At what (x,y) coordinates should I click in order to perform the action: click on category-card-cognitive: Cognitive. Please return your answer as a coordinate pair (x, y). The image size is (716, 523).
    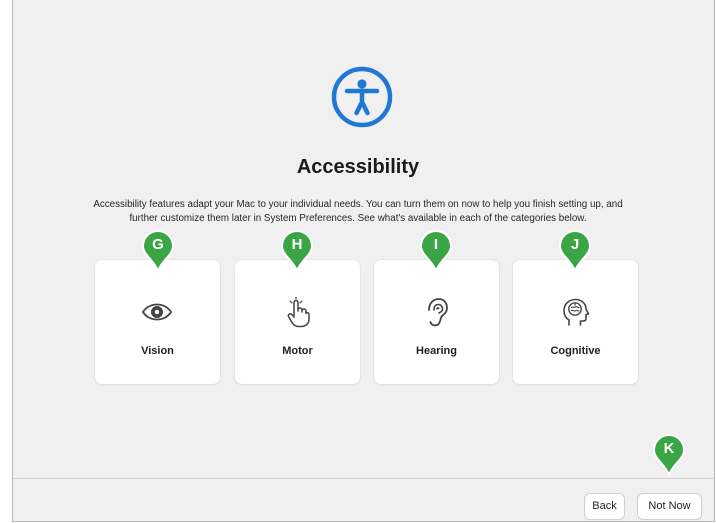
    Looking at the image, I should click on (575, 322).